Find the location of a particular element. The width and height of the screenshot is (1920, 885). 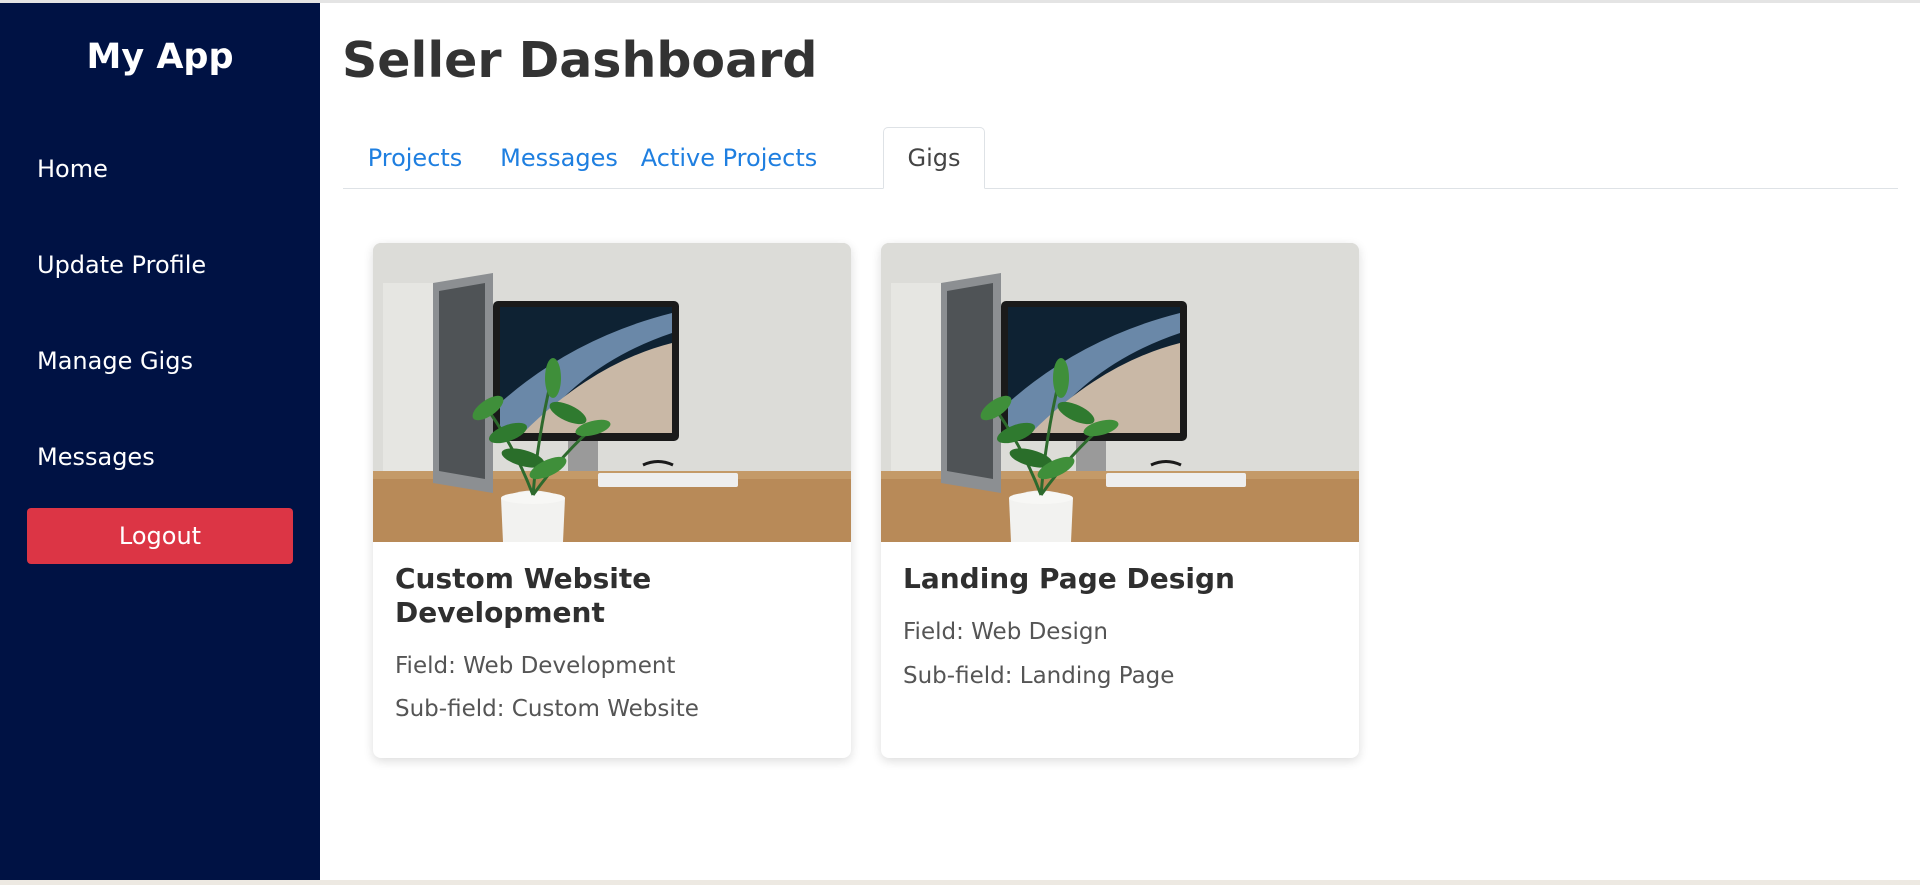

gig-title: Landing Page Design is located at coordinates (1069, 578).